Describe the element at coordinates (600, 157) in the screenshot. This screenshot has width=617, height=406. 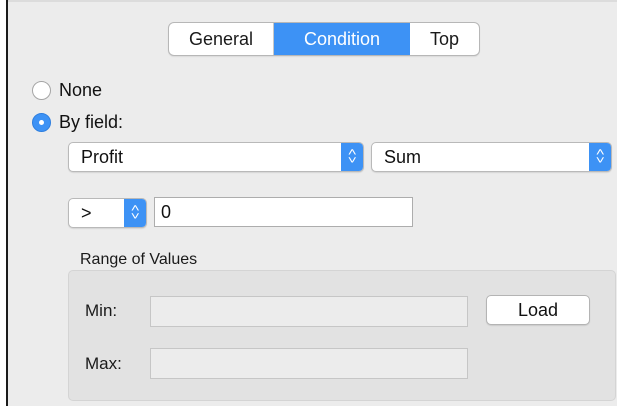
I see `aggregation-select-stepper-icon: ˄ ˅` at that location.